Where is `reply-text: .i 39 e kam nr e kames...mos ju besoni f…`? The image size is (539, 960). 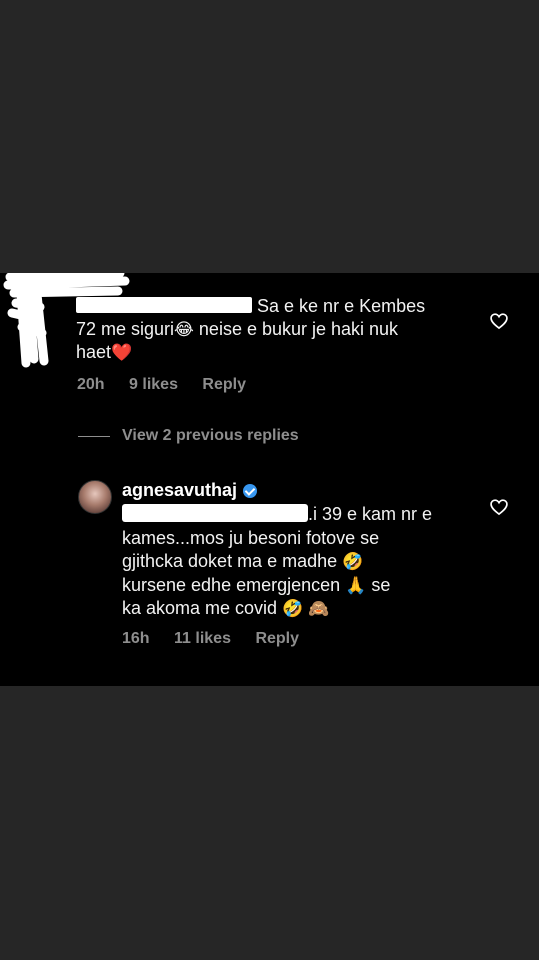 reply-text: .i 39 e kam nr e kames...mos ju besoni f… is located at coordinates (292, 562).